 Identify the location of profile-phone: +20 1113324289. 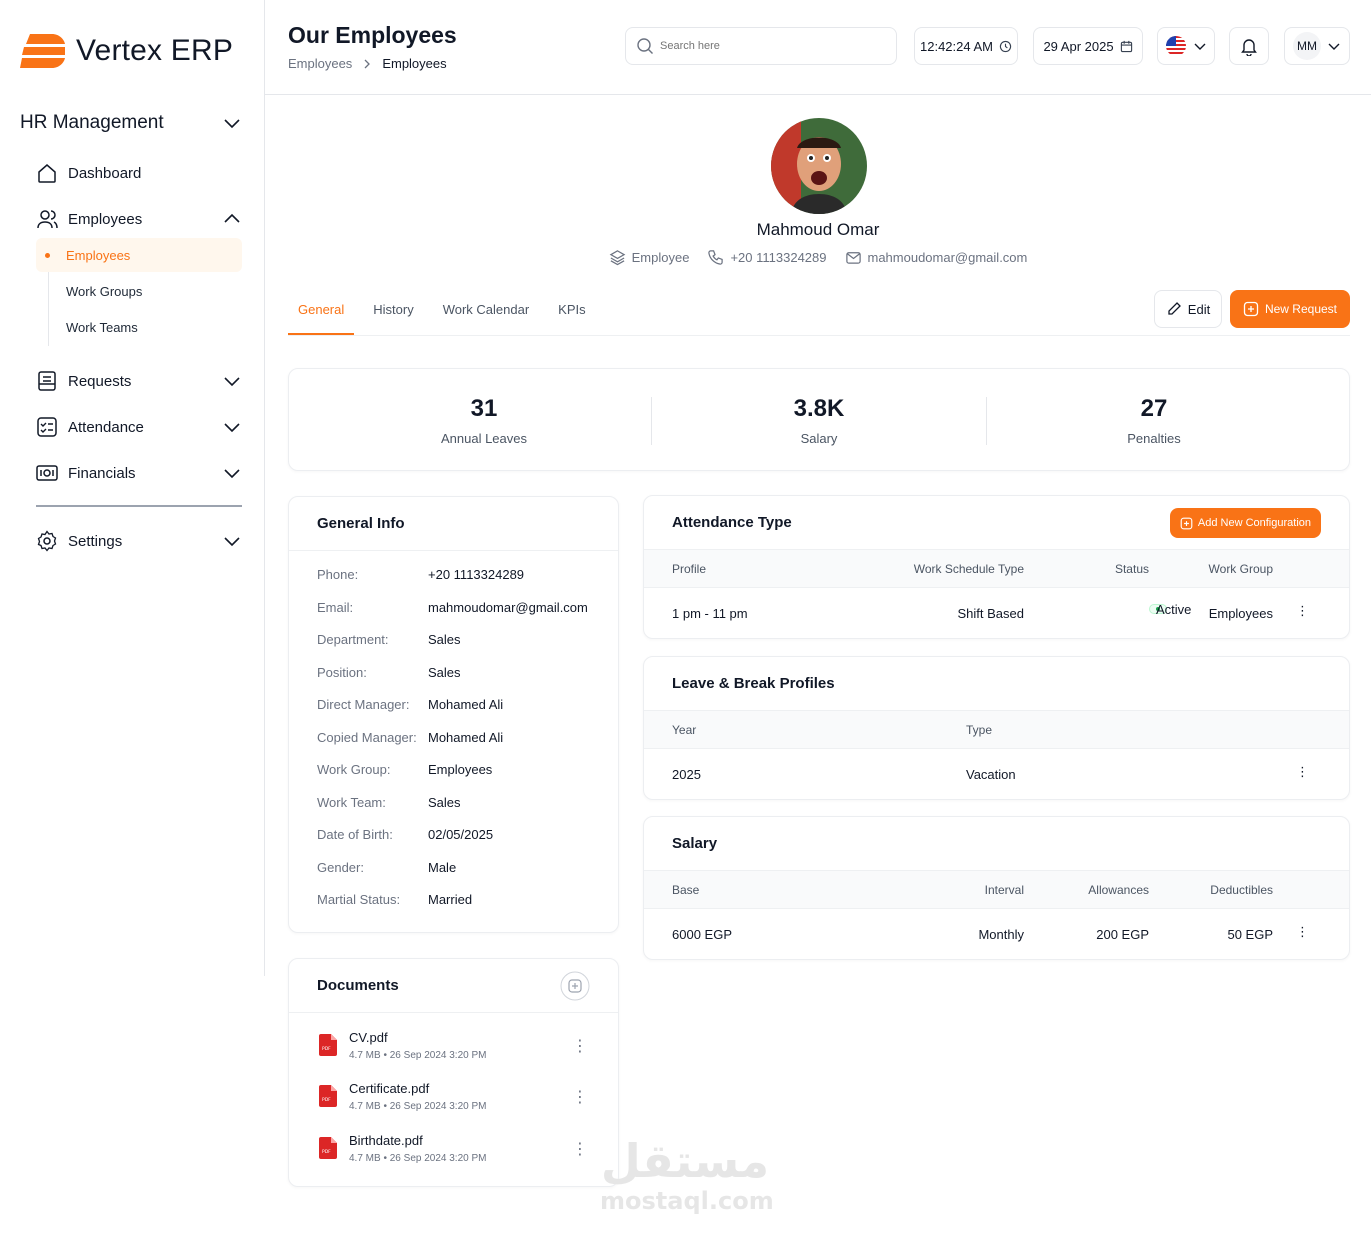
(767, 257).